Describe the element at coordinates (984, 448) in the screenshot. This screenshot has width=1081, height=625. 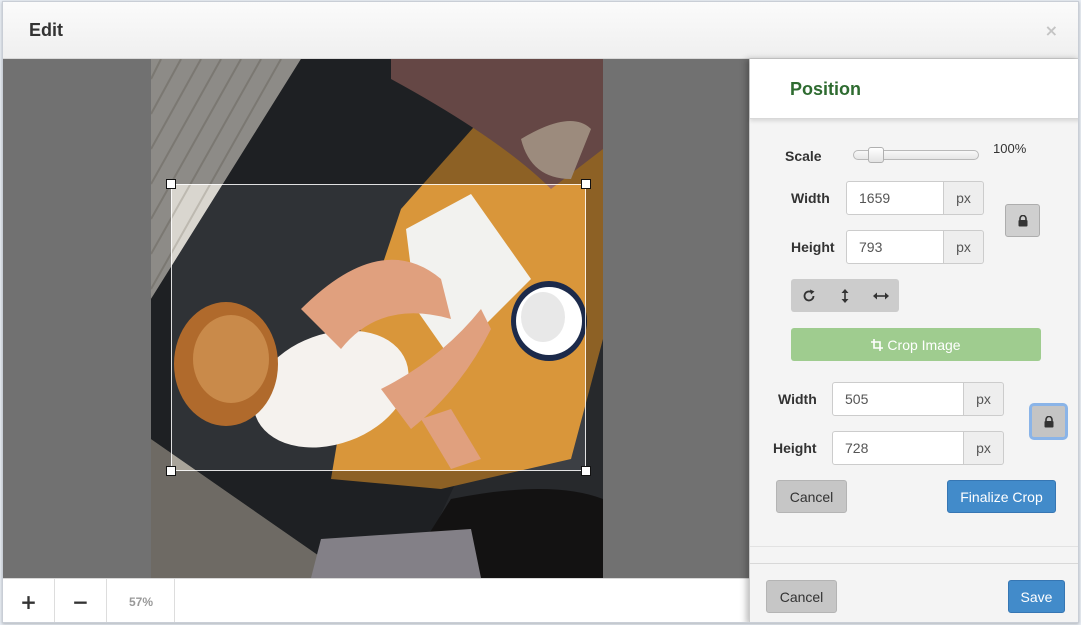
I see `crop-height-unit: px` at that location.